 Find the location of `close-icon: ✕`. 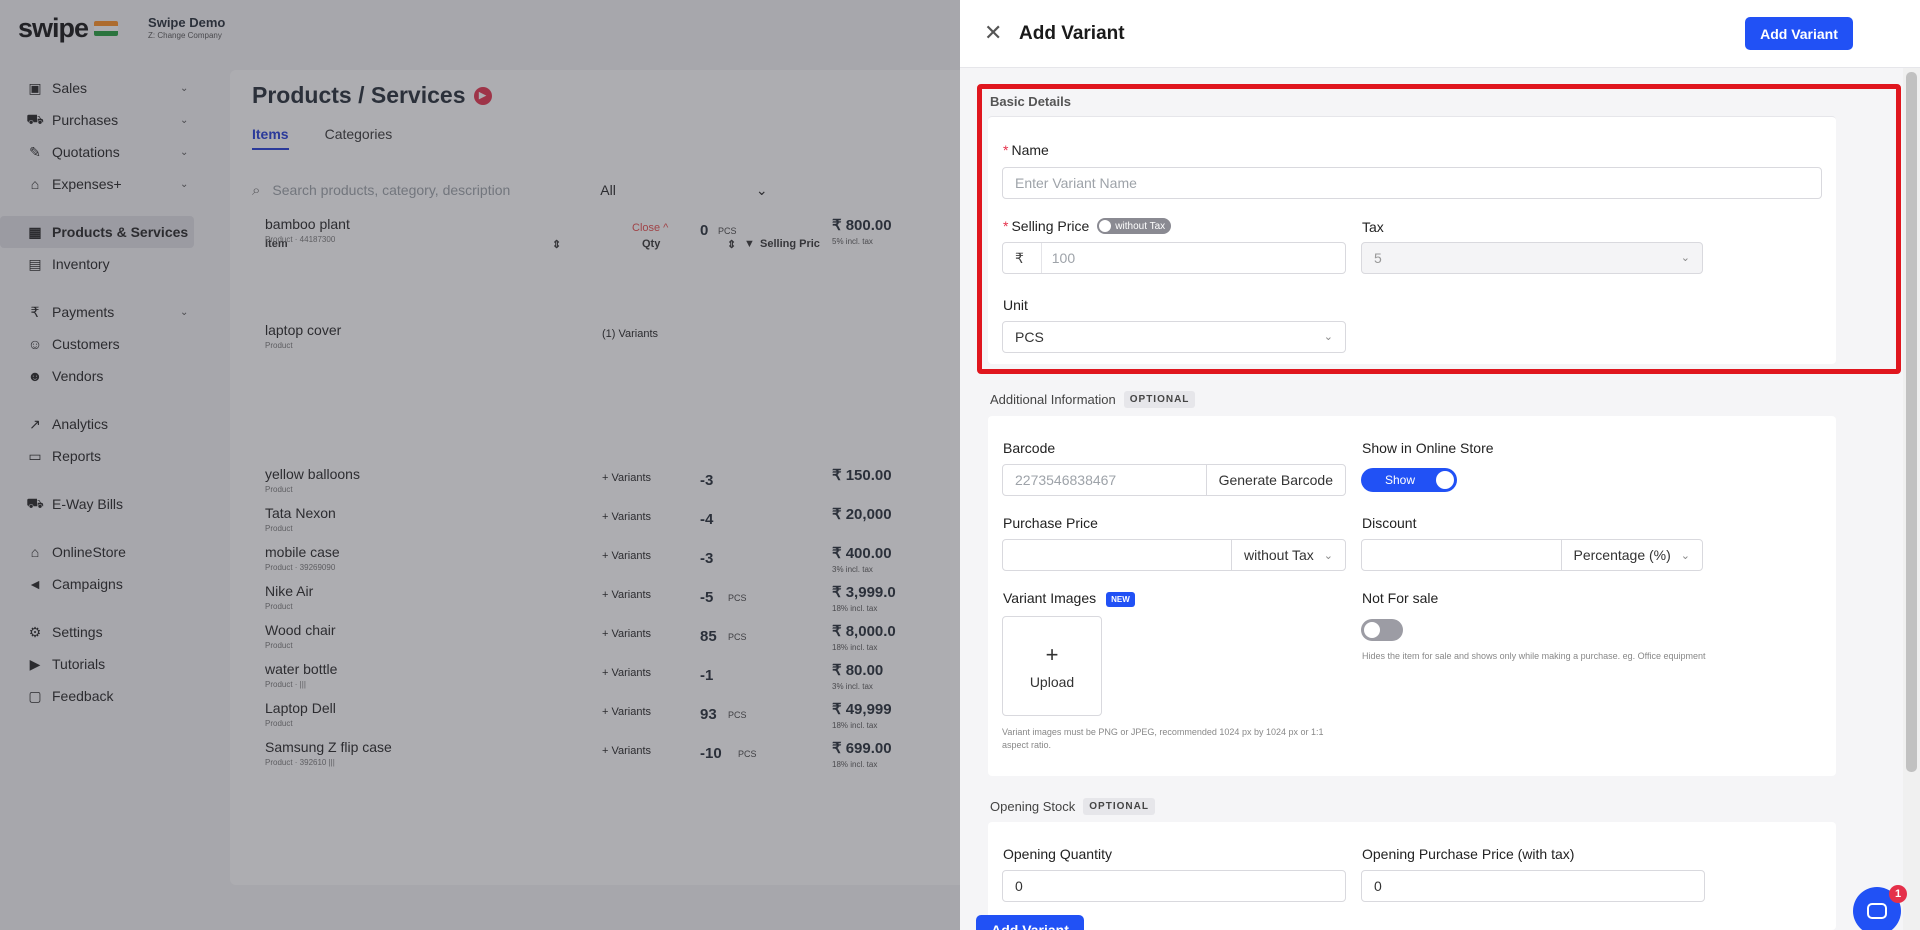

close-icon: ✕ is located at coordinates (993, 33).